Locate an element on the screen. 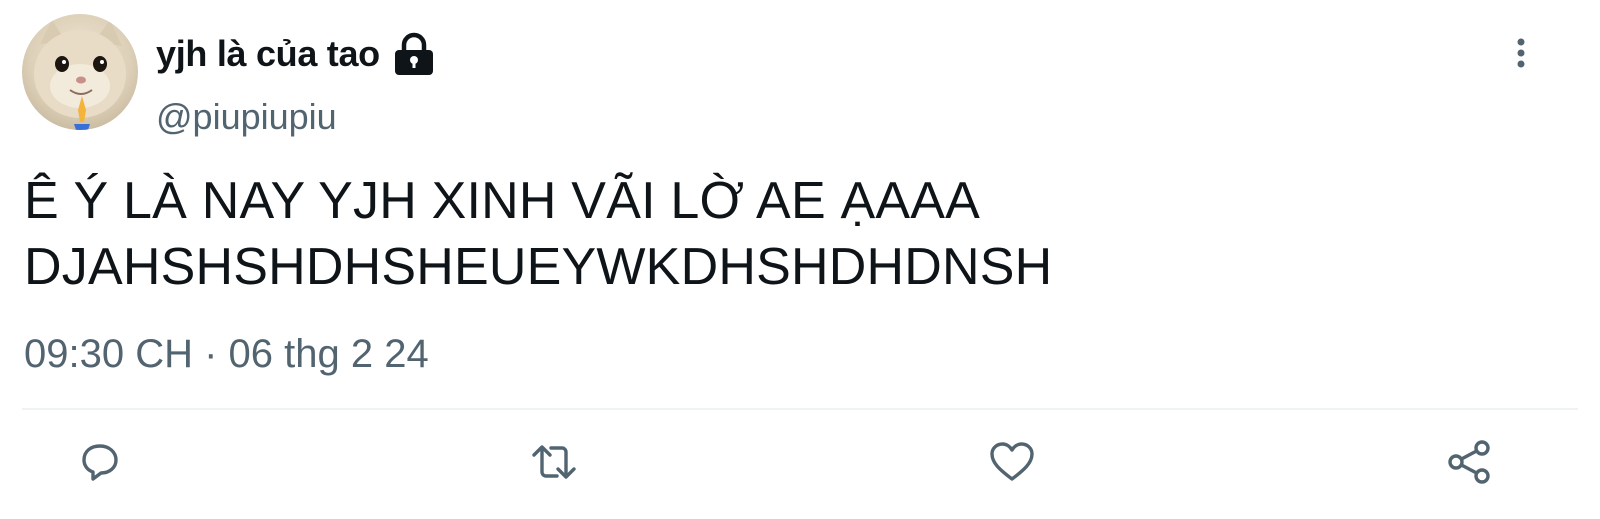 The height and width of the screenshot is (519, 1600). share-button is located at coordinates (1470, 462).